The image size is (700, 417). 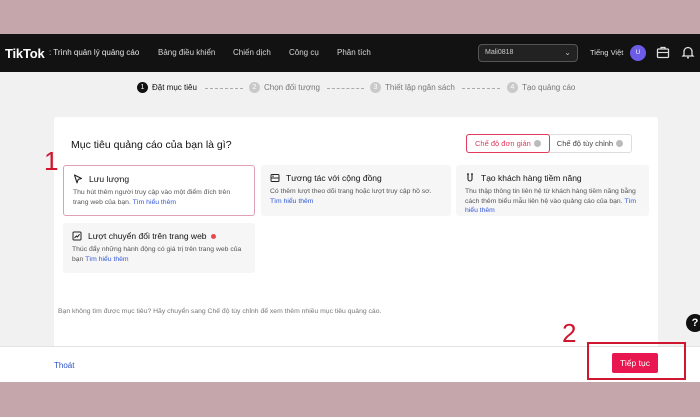 I want to click on mode-toggle: Chế độ đơn giản Chế độ tùy chỉnh, so click(x=549, y=143).